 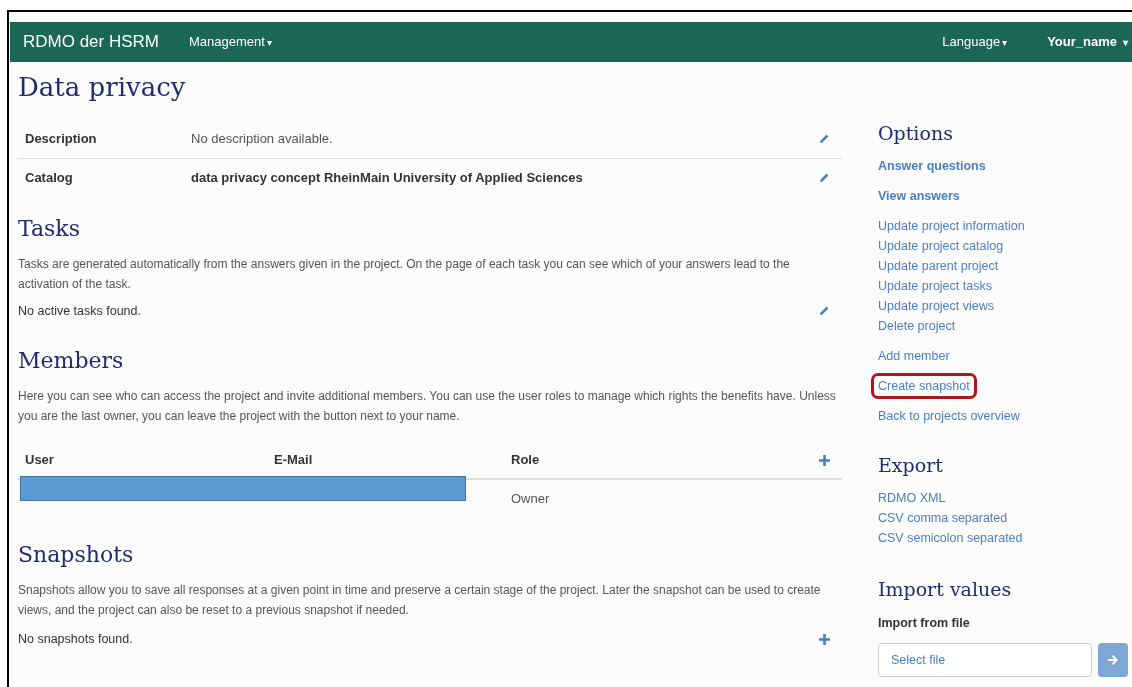 What do you see at coordinates (916, 133) in the screenshot?
I see `sidebar-heading: Options` at bounding box center [916, 133].